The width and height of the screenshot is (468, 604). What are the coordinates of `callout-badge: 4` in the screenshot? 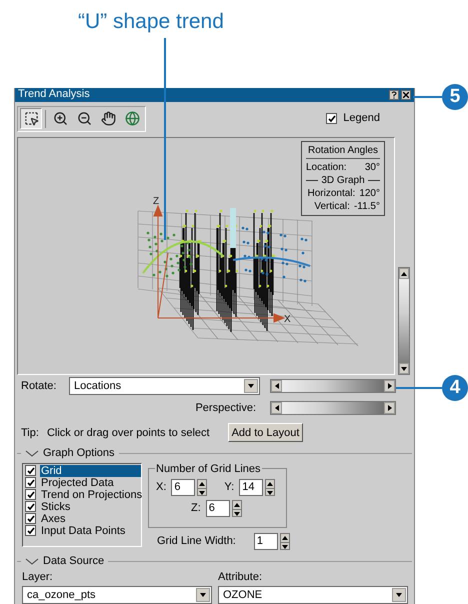 It's located at (455, 388).